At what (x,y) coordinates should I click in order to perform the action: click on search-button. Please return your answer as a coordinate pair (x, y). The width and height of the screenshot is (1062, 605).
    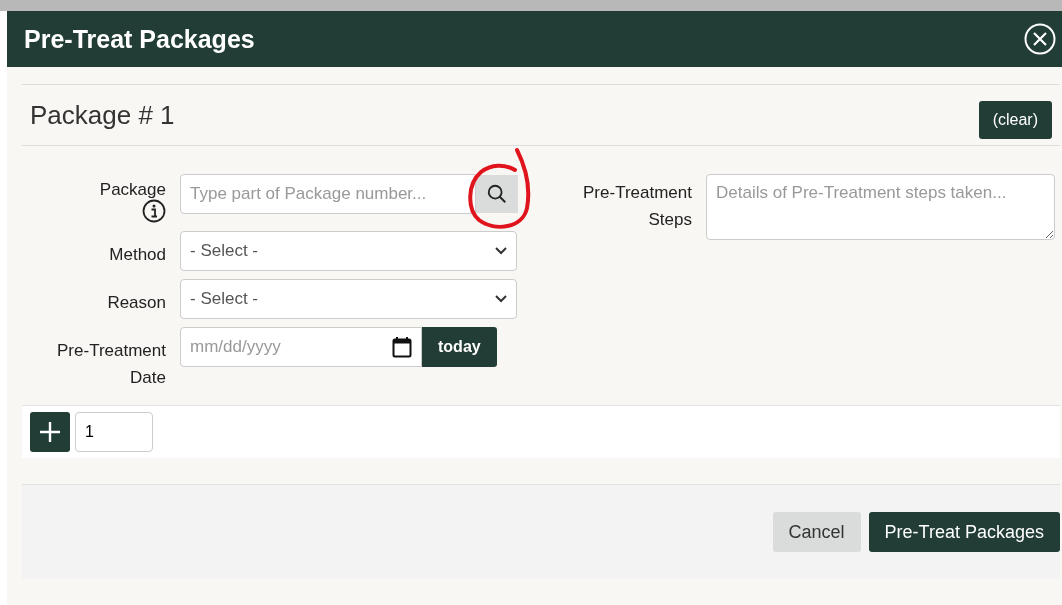
    Looking at the image, I should click on (497, 194).